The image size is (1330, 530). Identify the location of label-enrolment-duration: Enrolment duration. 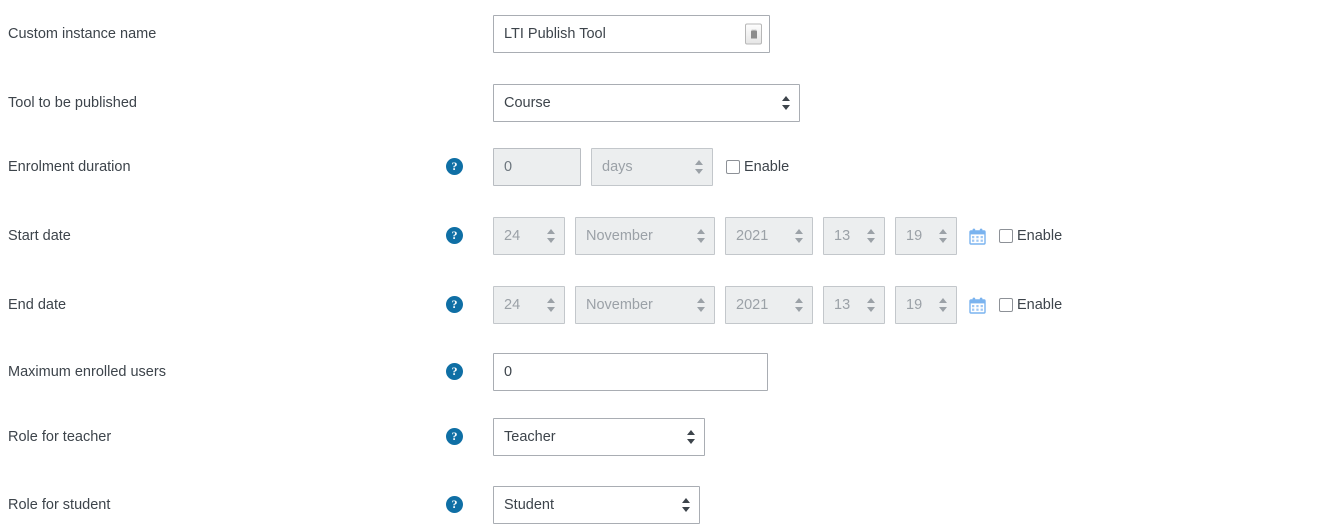
(69, 167).